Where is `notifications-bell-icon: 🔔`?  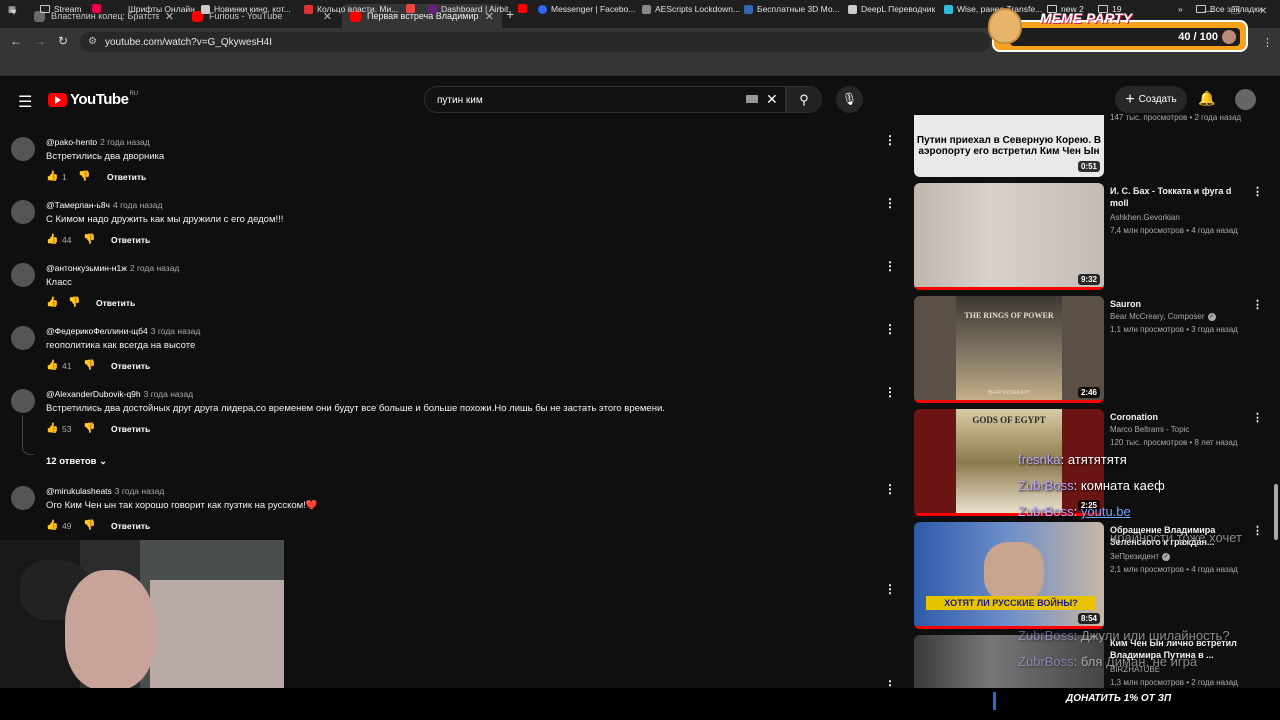
notifications-bell-icon: 🔔 is located at coordinates (1206, 98).